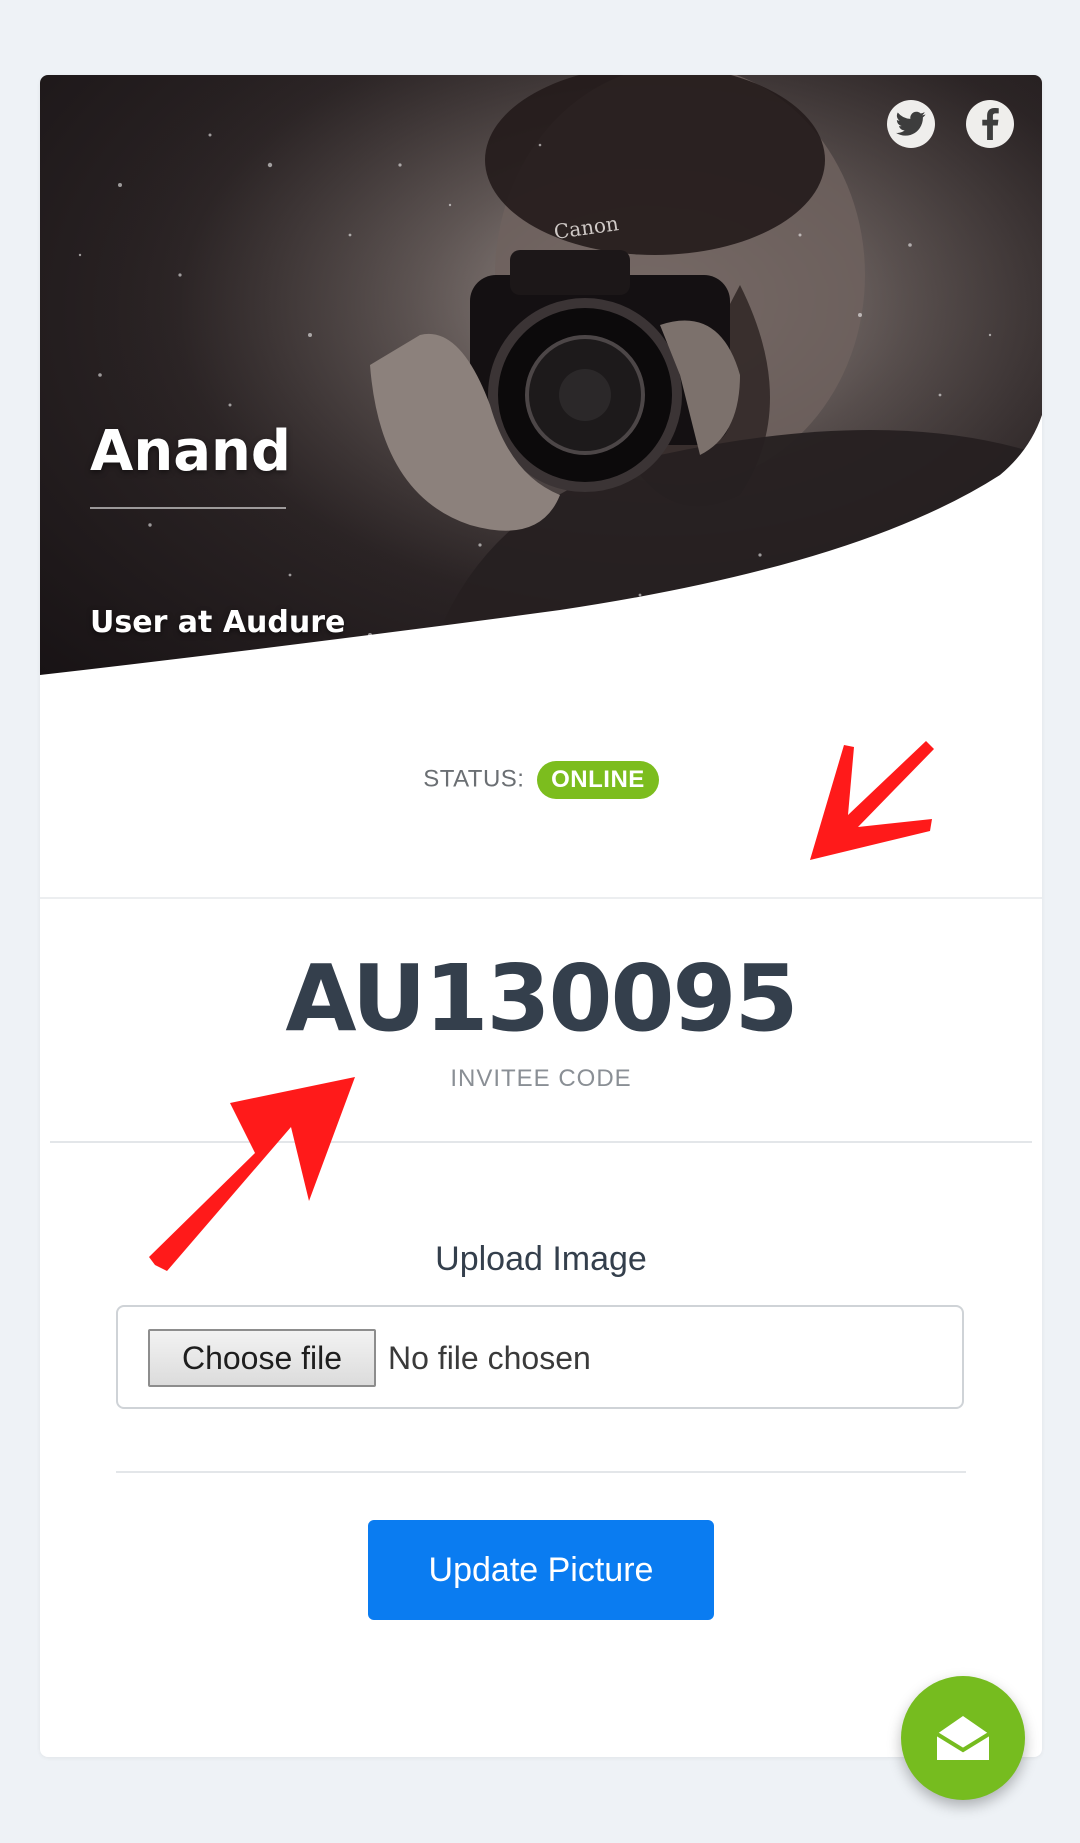  I want to click on status-badge: ONLINE, so click(598, 779).